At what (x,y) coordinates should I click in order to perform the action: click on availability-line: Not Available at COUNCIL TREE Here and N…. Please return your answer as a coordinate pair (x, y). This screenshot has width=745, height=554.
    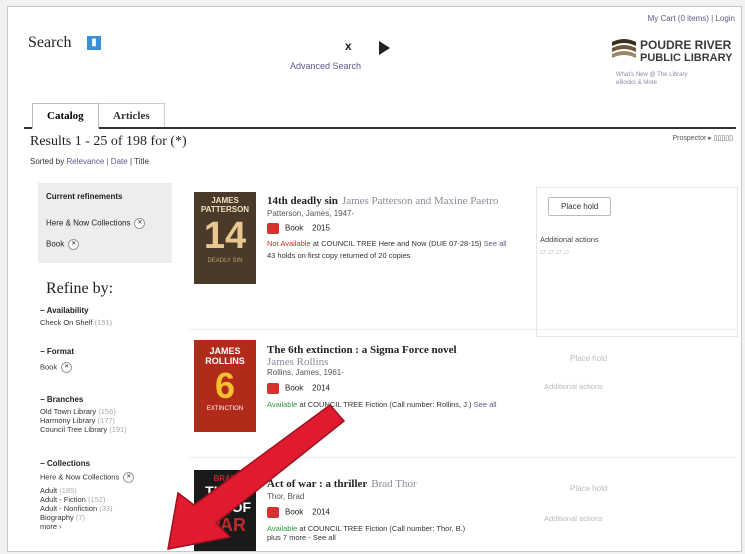
    Looking at the image, I should click on (387, 243).